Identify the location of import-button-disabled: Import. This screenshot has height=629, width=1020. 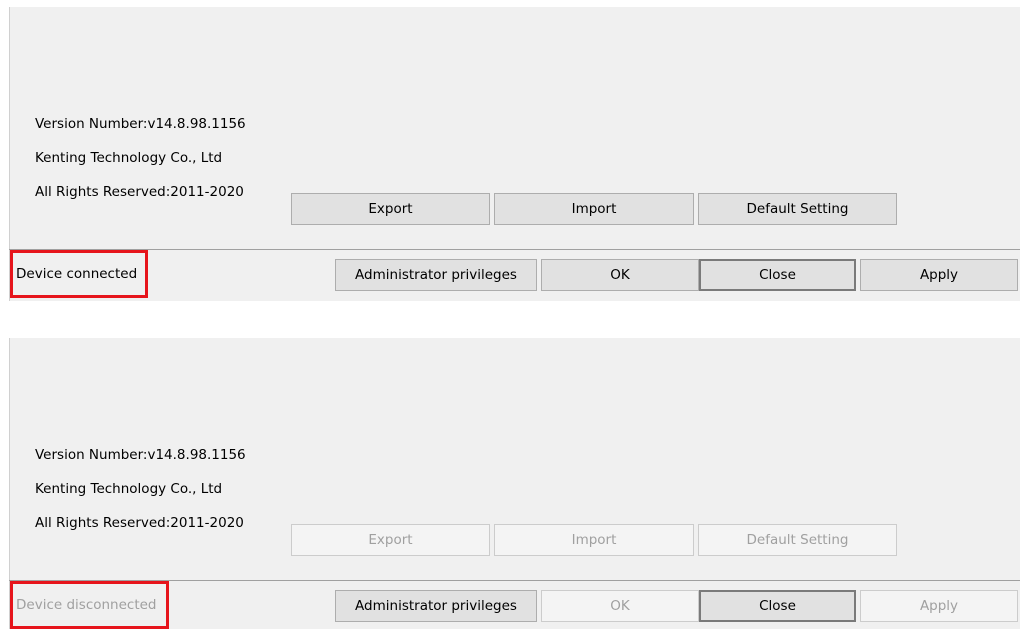
(594, 540).